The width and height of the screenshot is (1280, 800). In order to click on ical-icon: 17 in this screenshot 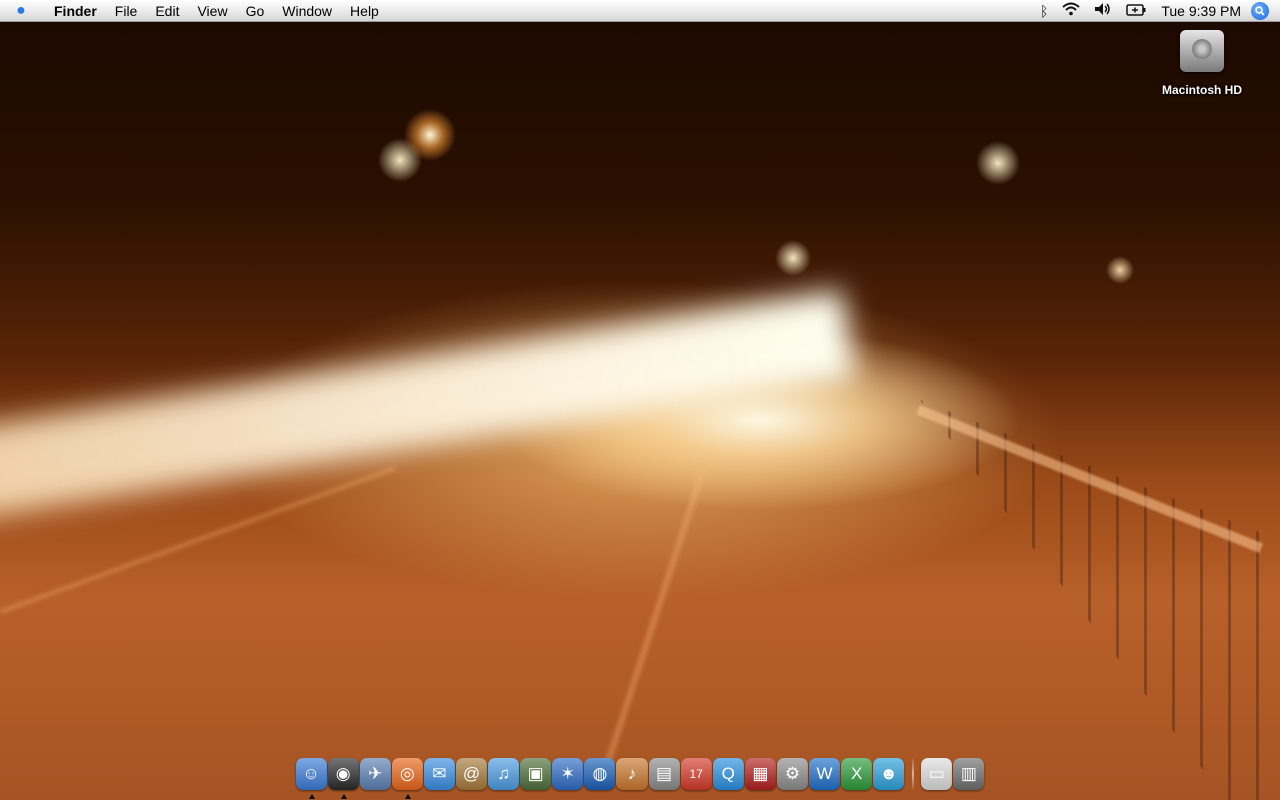, I will do `click(696, 774)`.